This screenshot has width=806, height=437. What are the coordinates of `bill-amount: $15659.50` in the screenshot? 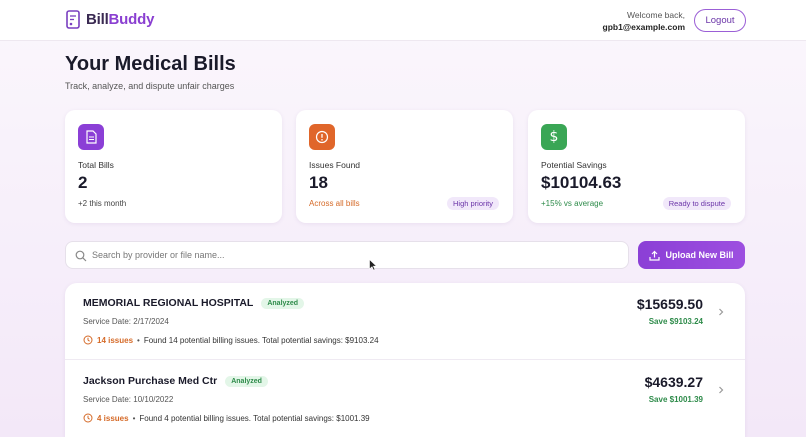 It's located at (669, 304).